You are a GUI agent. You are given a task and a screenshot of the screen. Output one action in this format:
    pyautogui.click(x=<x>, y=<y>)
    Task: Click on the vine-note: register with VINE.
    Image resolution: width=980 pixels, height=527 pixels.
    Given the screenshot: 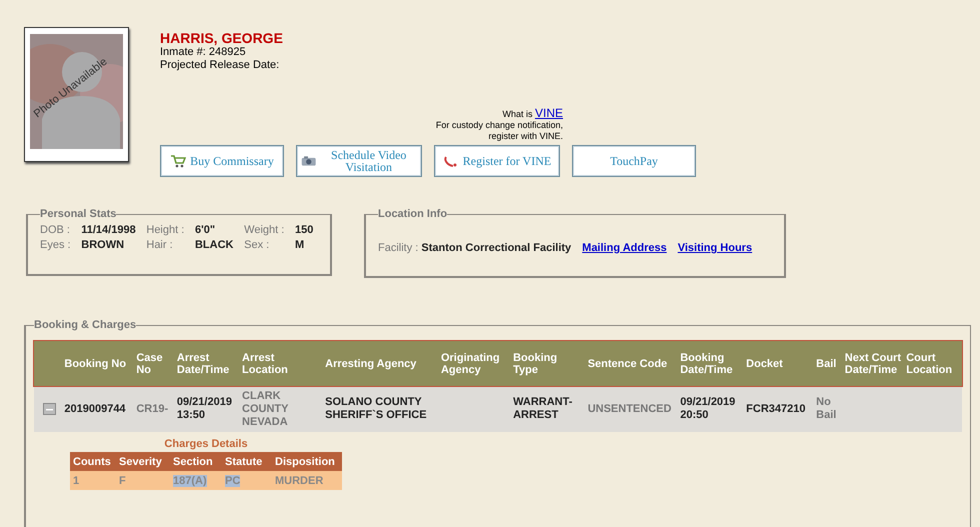 What is the action you would take?
    pyautogui.click(x=525, y=136)
    